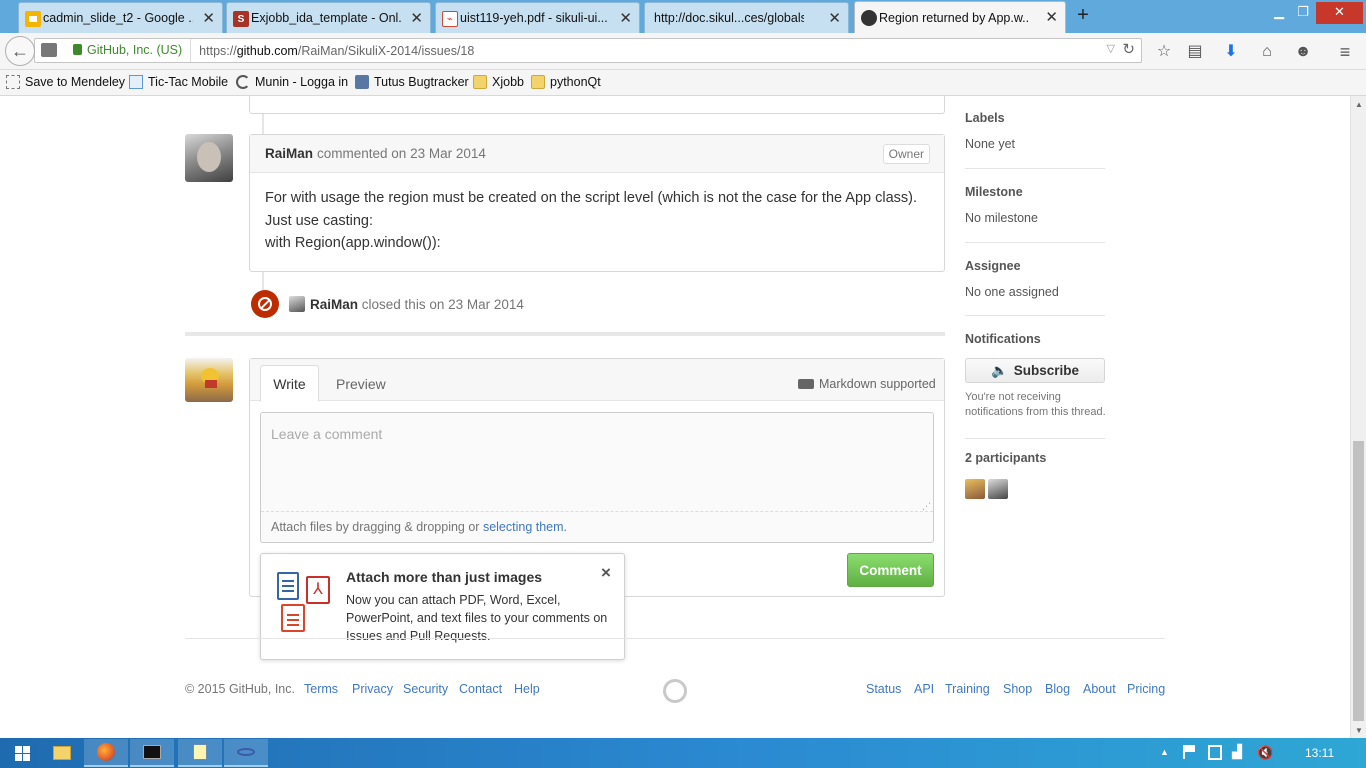 Image resolution: width=1366 pixels, height=768 pixels. What do you see at coordinates (1164, 752) in the screenshot?
I see `show-hidden-icons-icon: ▲` at bounding box center [1164, 752].